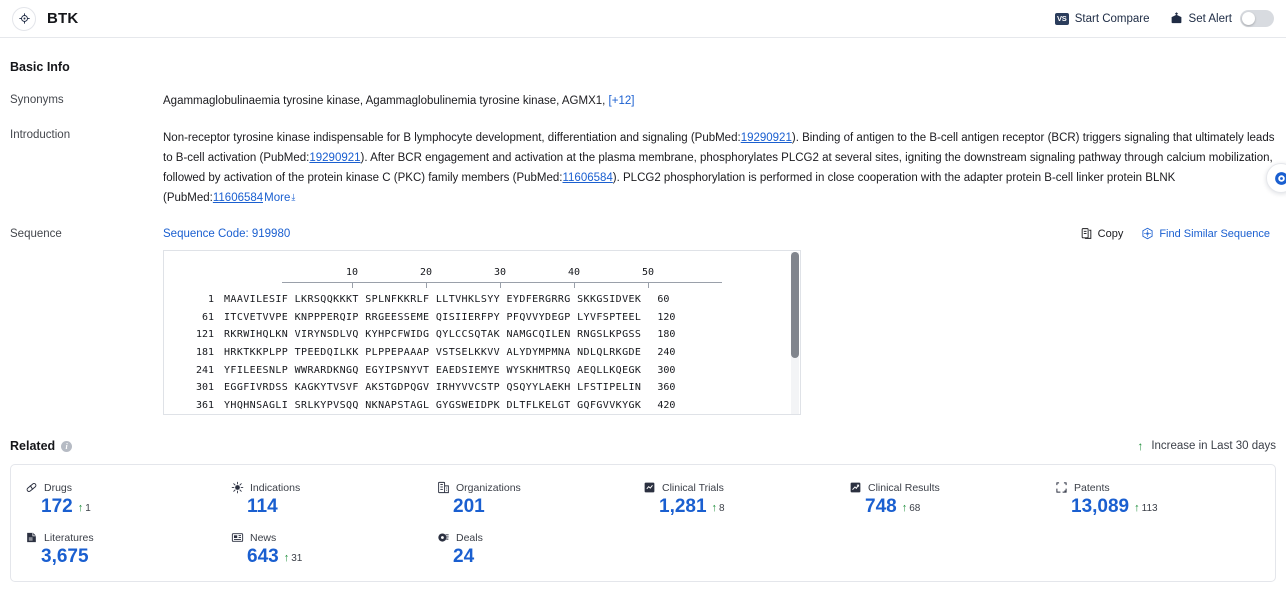 This screenshot has height=598, width=1286. What do you see at coordinates (1061, 18) in the screenshot?
I see `vs-icon: VS` at bounding box center [1061, 18].